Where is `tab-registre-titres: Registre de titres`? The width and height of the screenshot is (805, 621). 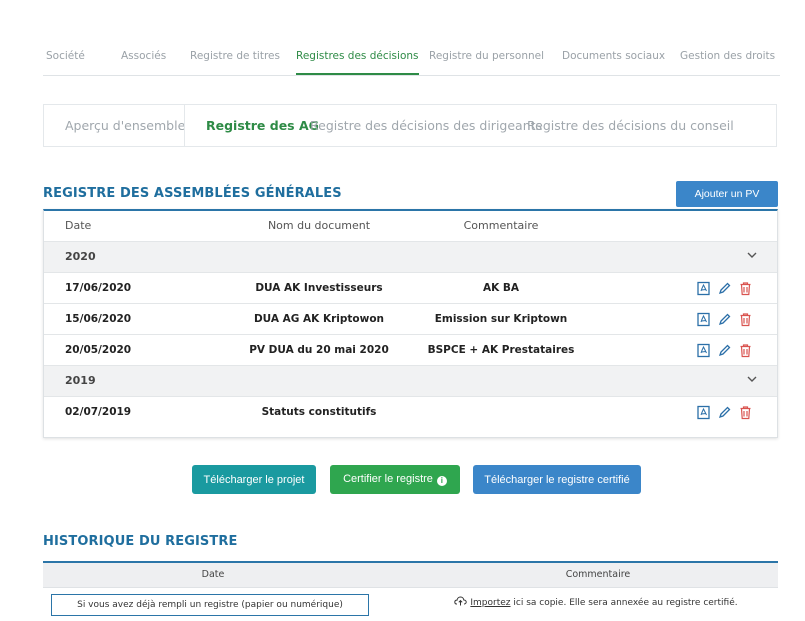
tab-registre-titres: Registre de titres is located at coordinates (235, 58).